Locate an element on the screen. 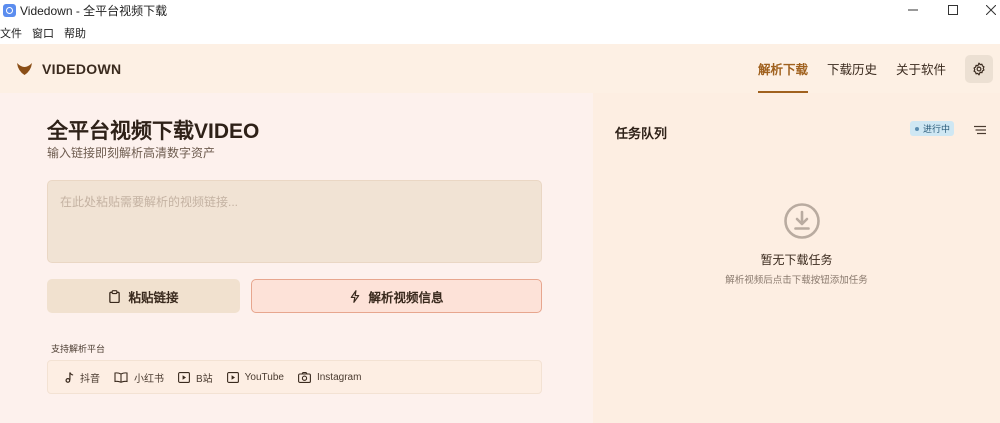 Image resolution: width=1000 pixels, height=423 pixels. url-input is located at coordinates (294, 221).